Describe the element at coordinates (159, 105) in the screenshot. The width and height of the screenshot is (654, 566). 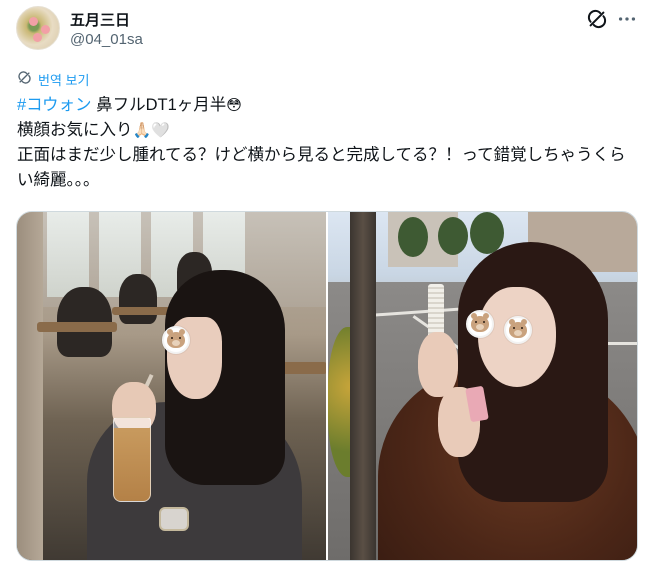
I see `tweet-line-1-text: 鼻フルDT1ヶ月半` at that location.